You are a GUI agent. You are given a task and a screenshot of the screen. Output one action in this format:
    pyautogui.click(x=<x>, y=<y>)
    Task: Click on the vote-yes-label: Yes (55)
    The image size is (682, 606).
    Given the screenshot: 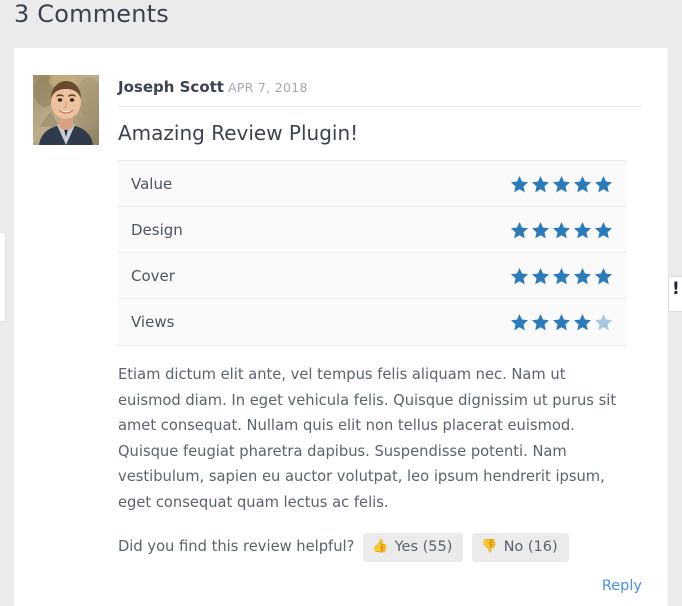 What is the action you would take?
    pyautogui.click(x=423, y=546)
    